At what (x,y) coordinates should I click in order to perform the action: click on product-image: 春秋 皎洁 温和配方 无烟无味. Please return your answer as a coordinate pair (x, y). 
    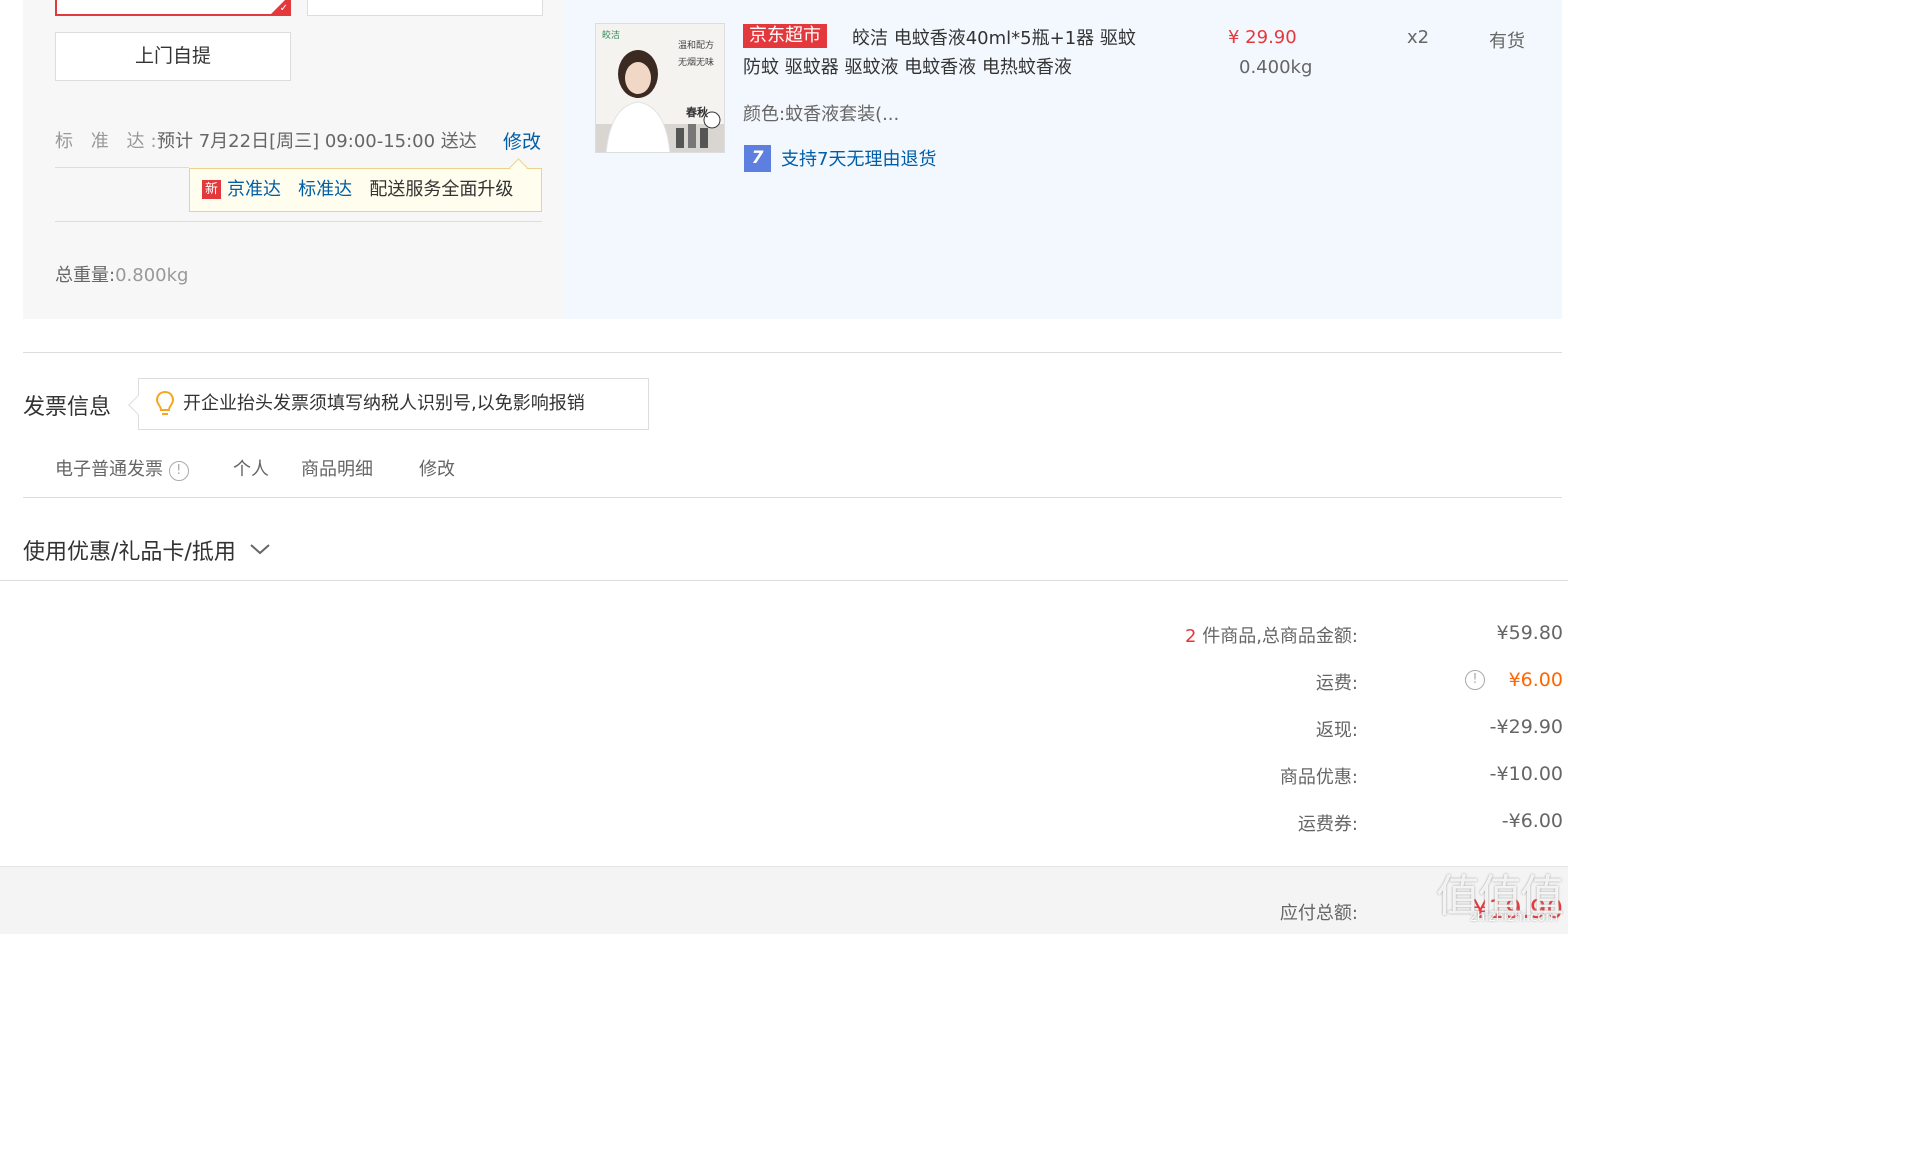
    Looking at the image, I should click on (660, 88).